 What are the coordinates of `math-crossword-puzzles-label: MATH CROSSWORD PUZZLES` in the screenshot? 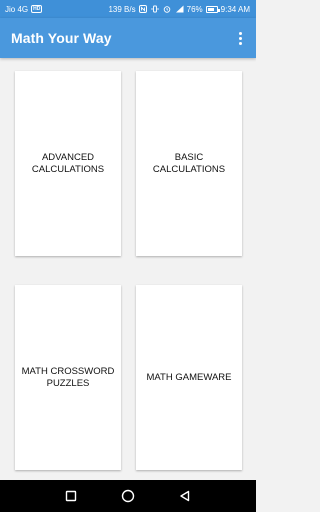 It's located at (68, 377).